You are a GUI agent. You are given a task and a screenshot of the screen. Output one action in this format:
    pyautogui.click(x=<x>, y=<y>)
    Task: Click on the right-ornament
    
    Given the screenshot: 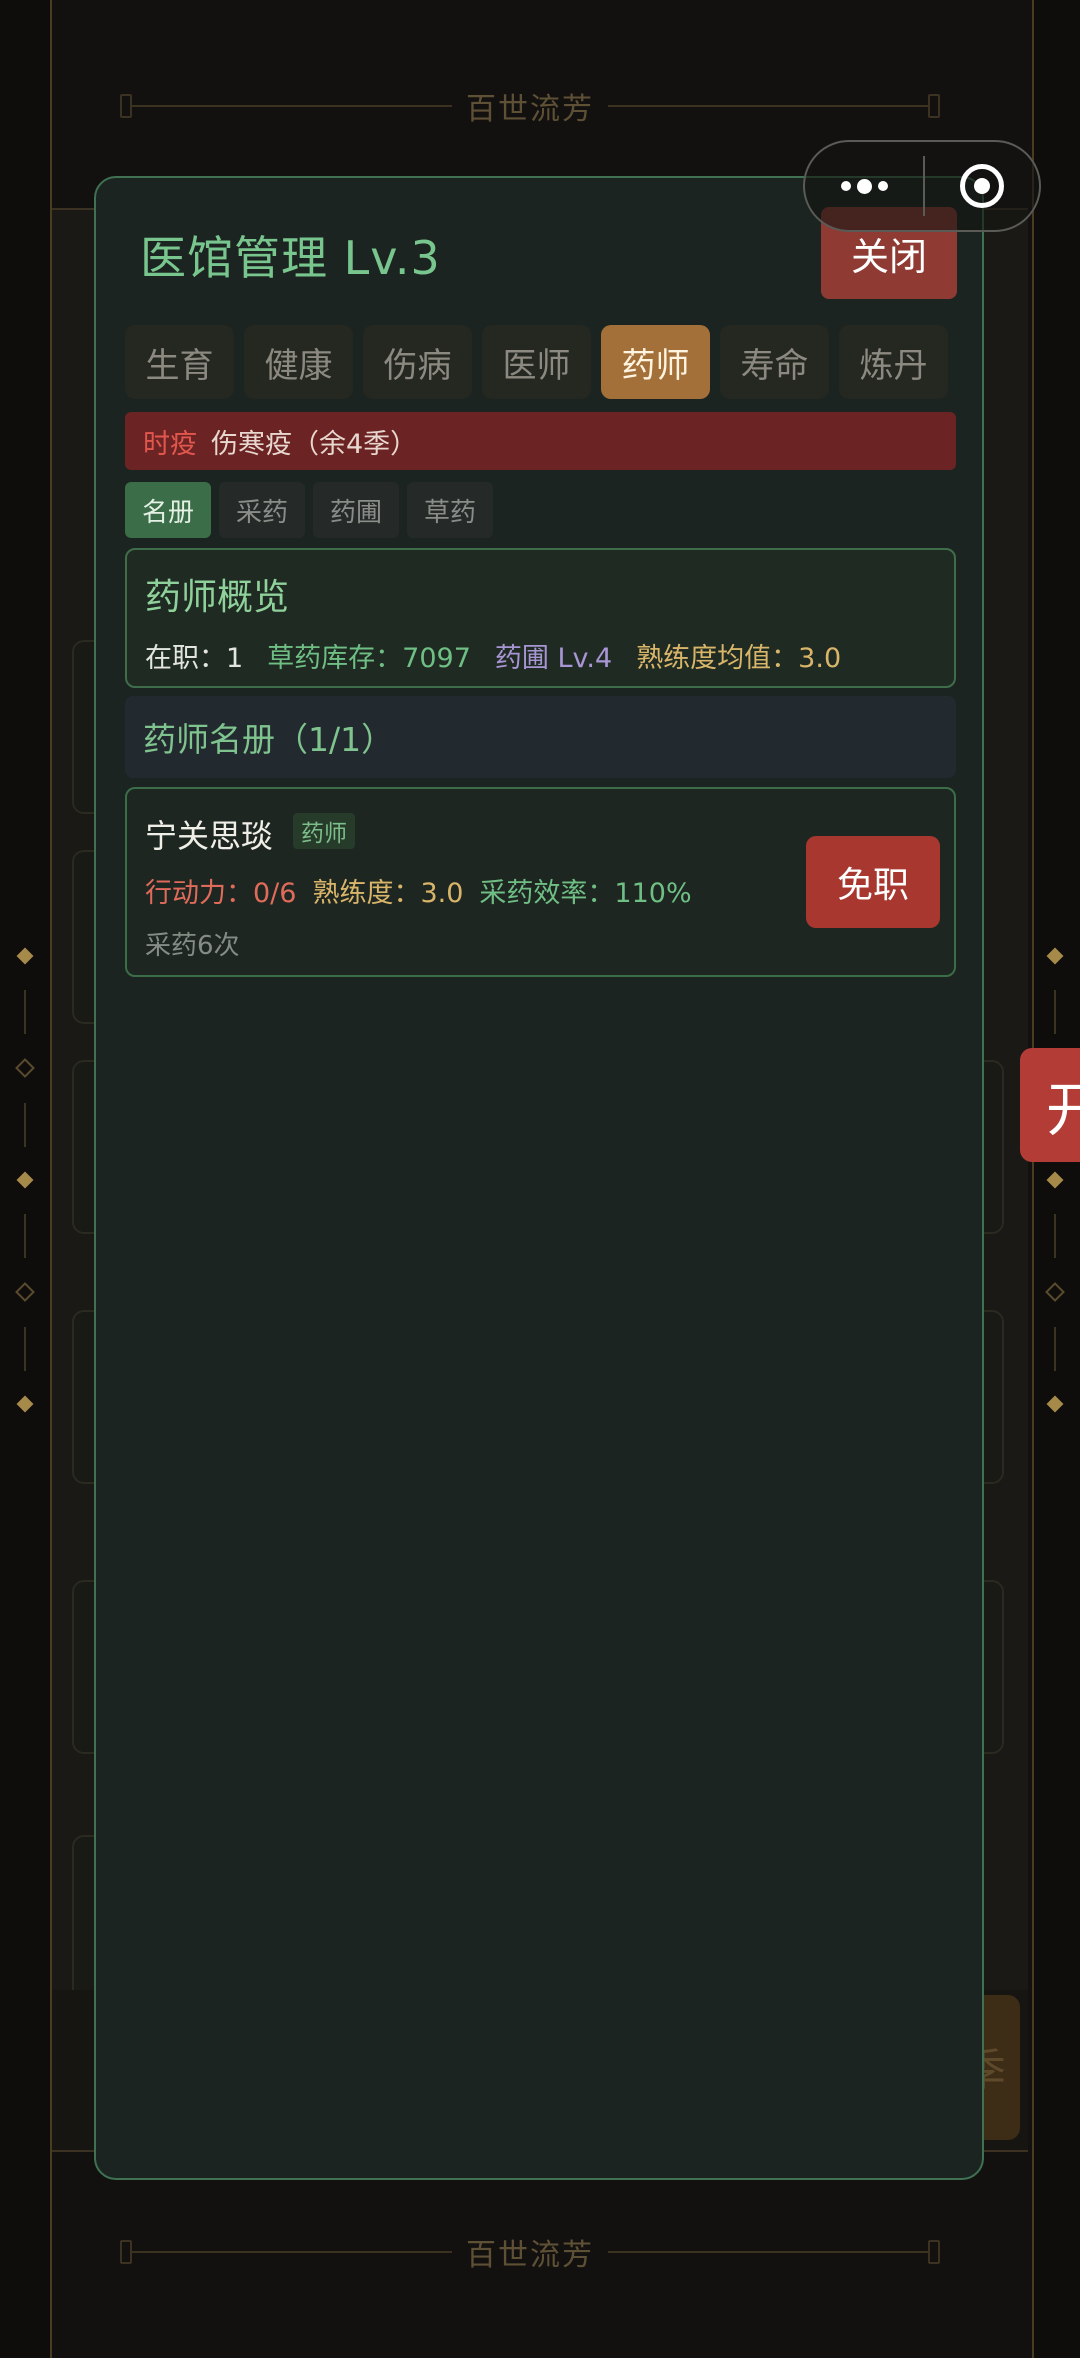 What is the action you would take?
    pyautogui.click(x=1055, y=1180)
    